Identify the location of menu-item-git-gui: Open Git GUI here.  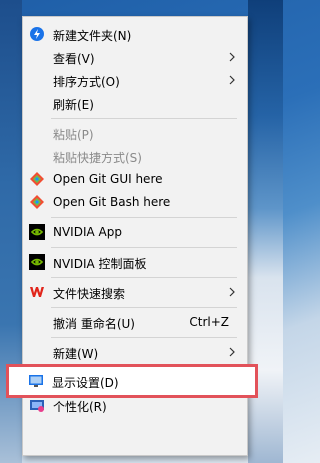
(135, 179).